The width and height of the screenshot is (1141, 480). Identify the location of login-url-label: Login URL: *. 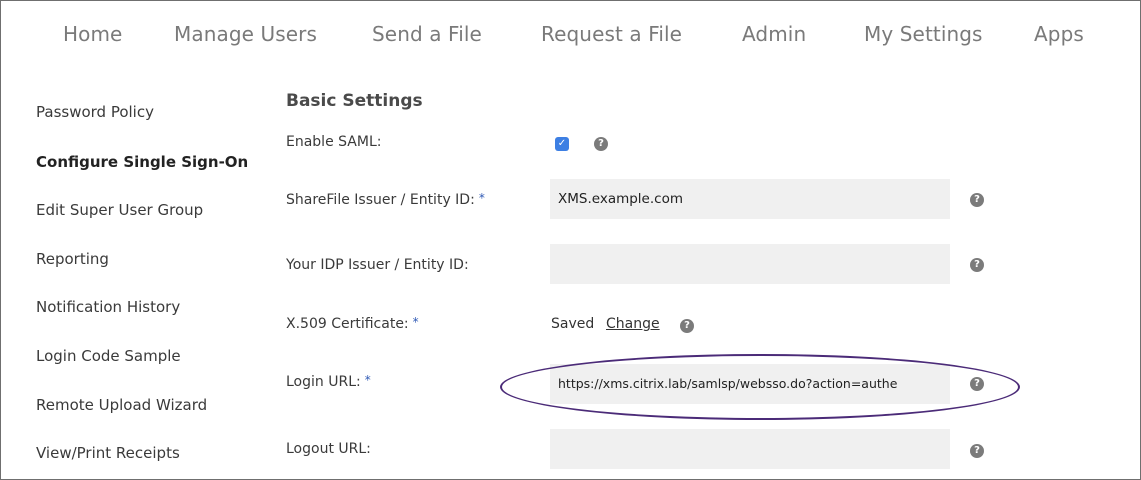
(328, 381).